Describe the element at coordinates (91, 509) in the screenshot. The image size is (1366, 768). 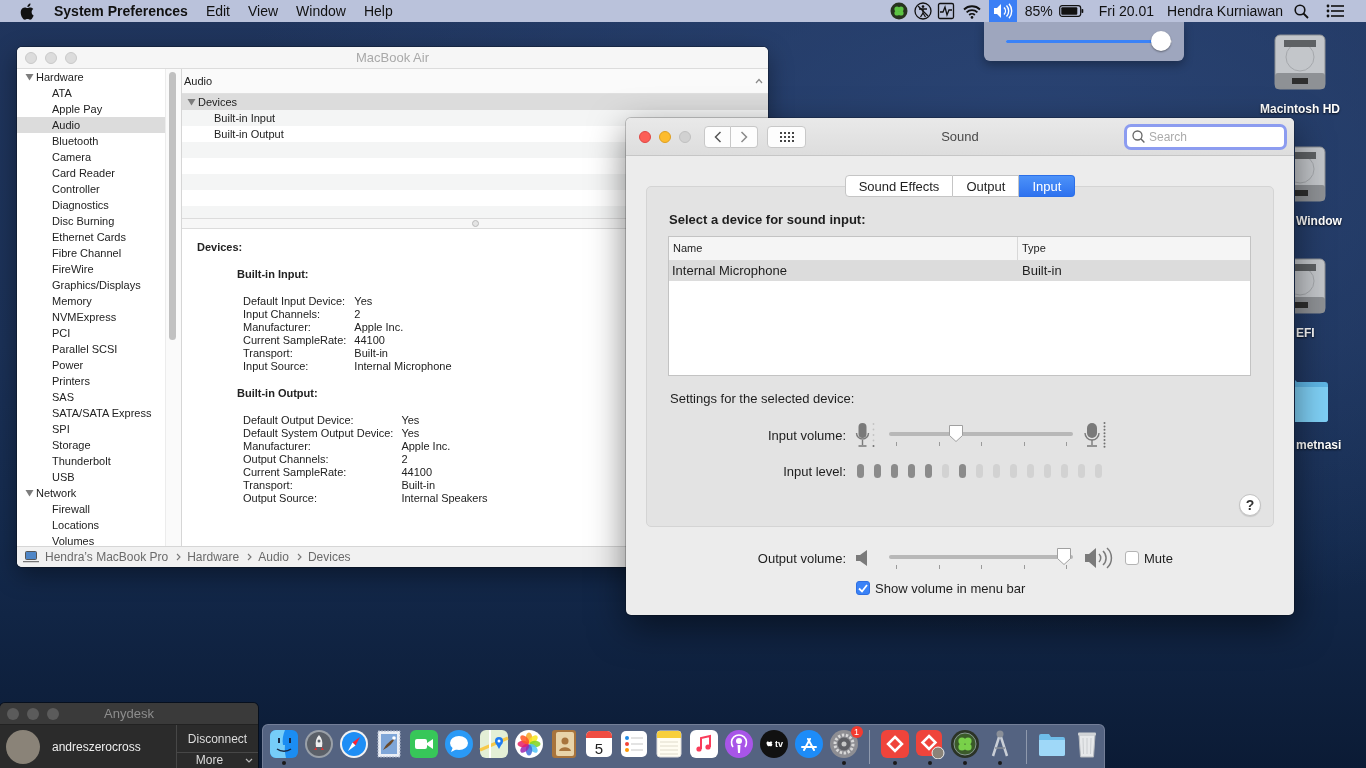
I see `sidebar-item: Firewall` at that location.